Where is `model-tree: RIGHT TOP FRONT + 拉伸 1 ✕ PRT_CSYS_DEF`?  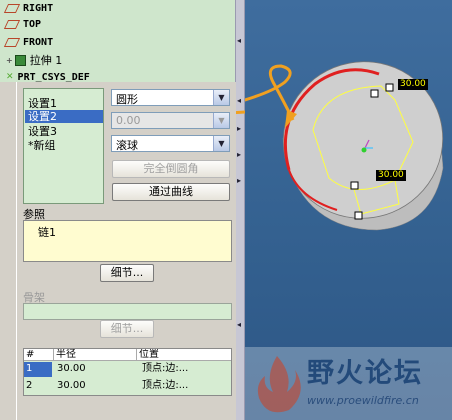
model-tree: RIGHT TOP FRONT + 拉伸 1 ✕ PRT_CSYS_DEF is located at coordinates (117, 41).